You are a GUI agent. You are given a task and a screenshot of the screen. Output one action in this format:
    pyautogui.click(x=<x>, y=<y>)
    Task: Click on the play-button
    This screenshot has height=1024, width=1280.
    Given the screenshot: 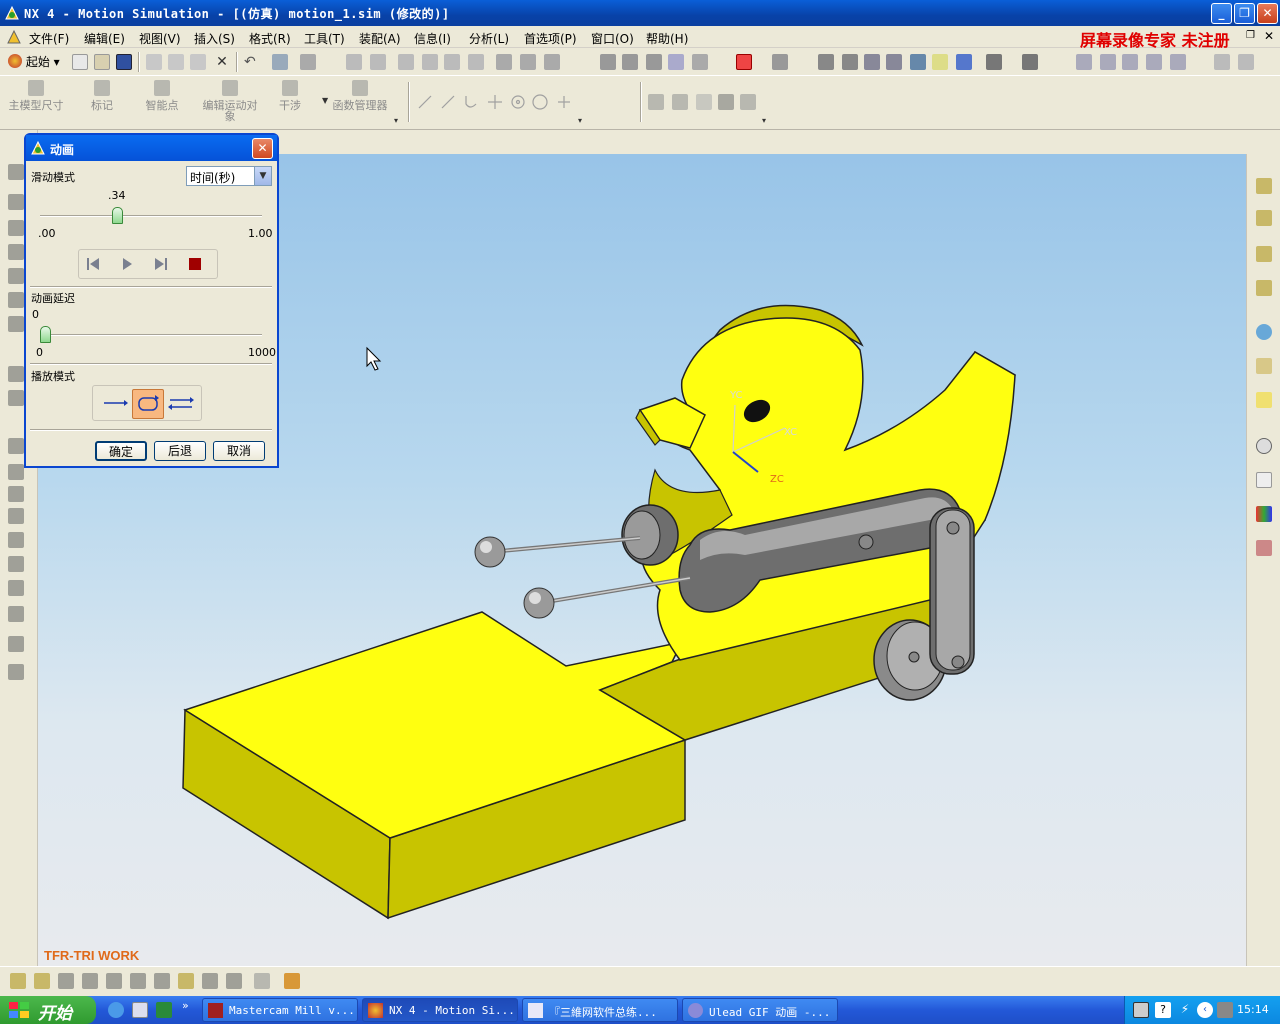 What is the action you would take?
    pyautogui.click(x=127, y=264)
    